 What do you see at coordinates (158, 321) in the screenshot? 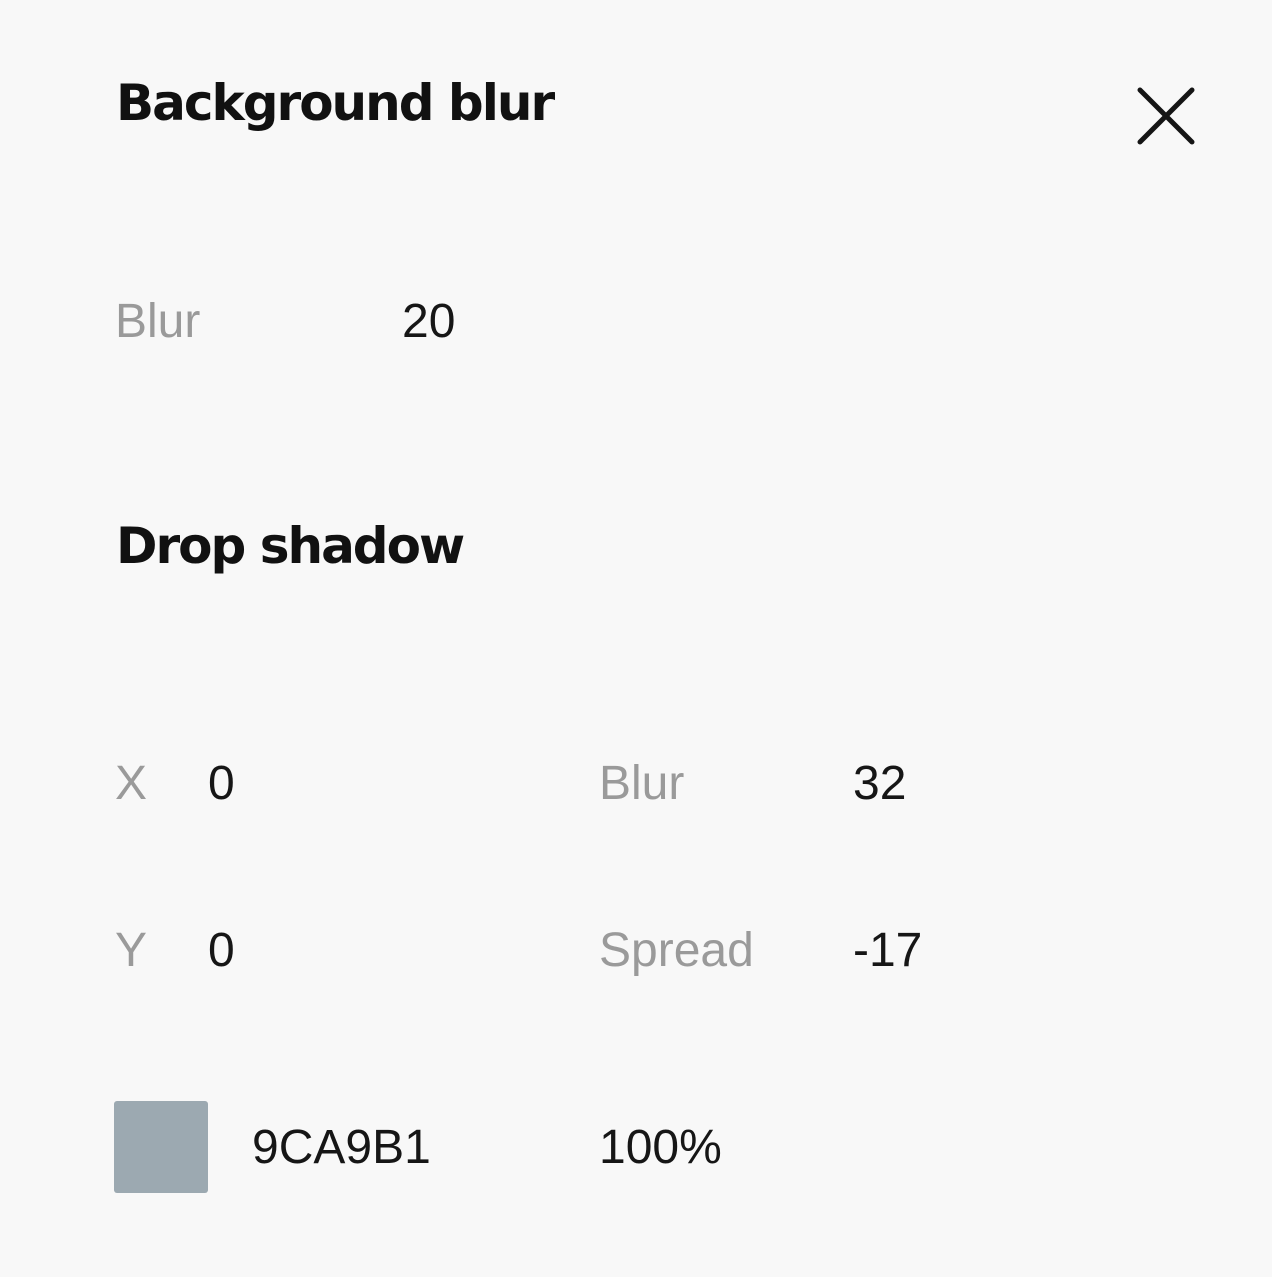
I see `background-blur-label: Blur` at bounding box center [158, 321].